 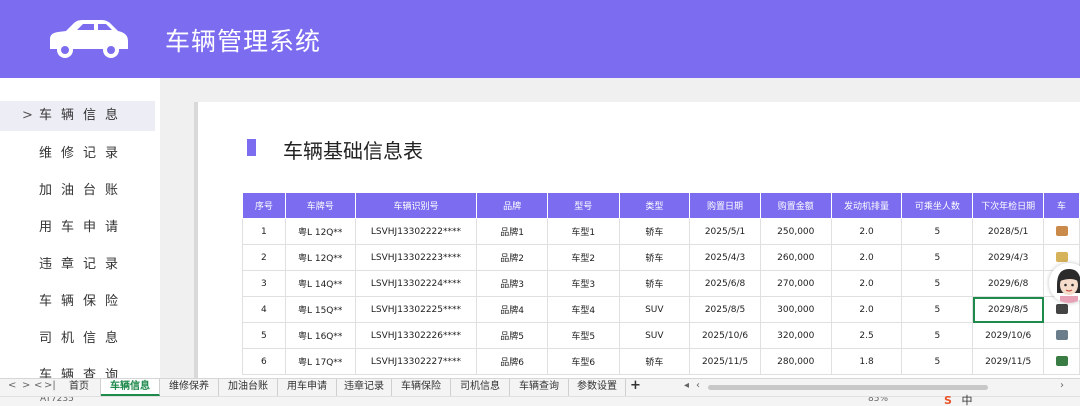 I want to click on table-cell: 车型2, so click(x=583, y=257).